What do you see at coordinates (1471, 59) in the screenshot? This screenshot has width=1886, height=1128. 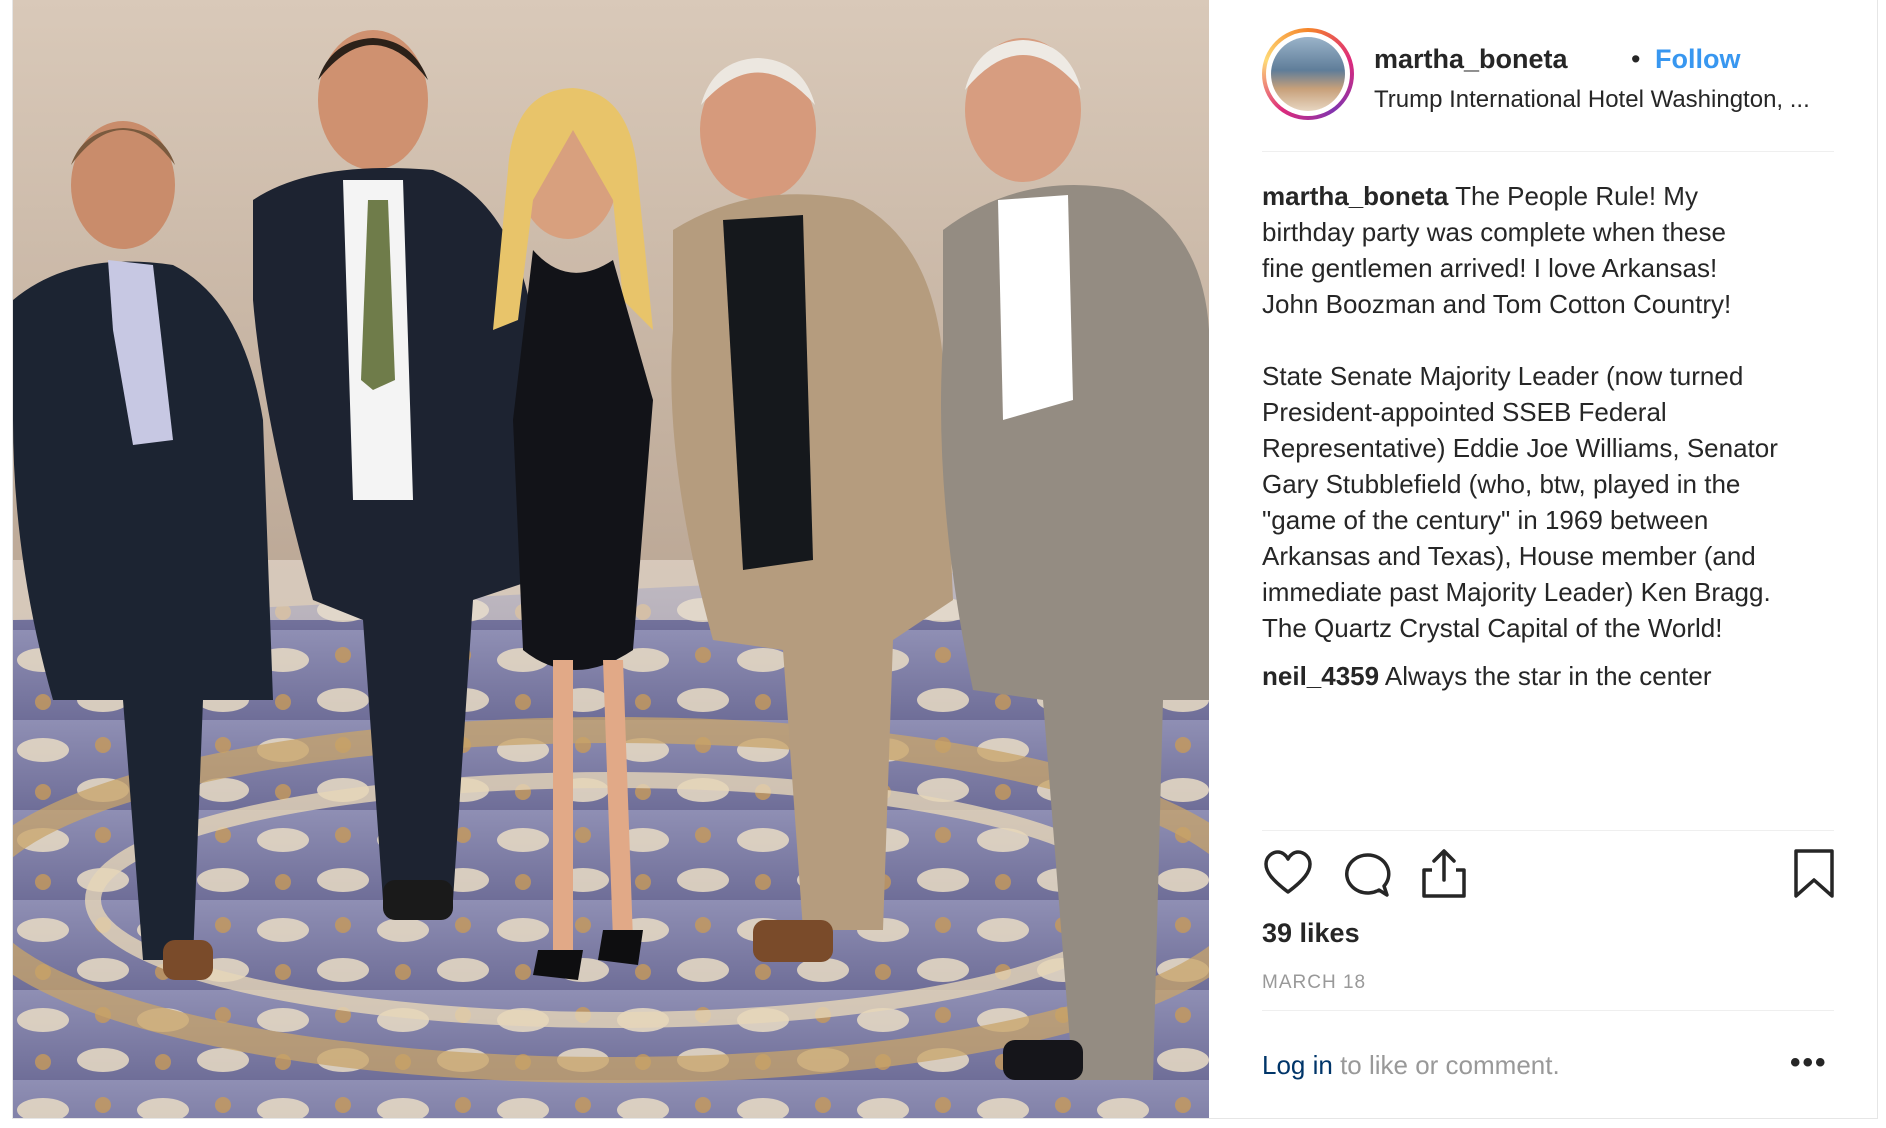 I see `post-username: martha_boneta` at bounding box center [1471, 59].